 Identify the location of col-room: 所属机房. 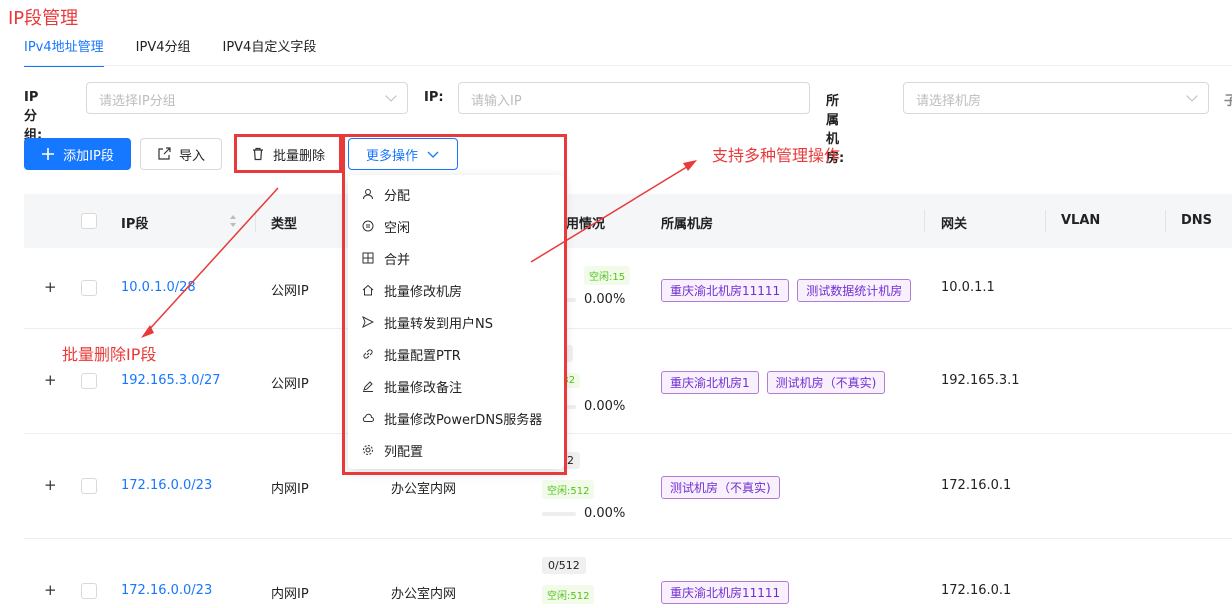
(687, 224).